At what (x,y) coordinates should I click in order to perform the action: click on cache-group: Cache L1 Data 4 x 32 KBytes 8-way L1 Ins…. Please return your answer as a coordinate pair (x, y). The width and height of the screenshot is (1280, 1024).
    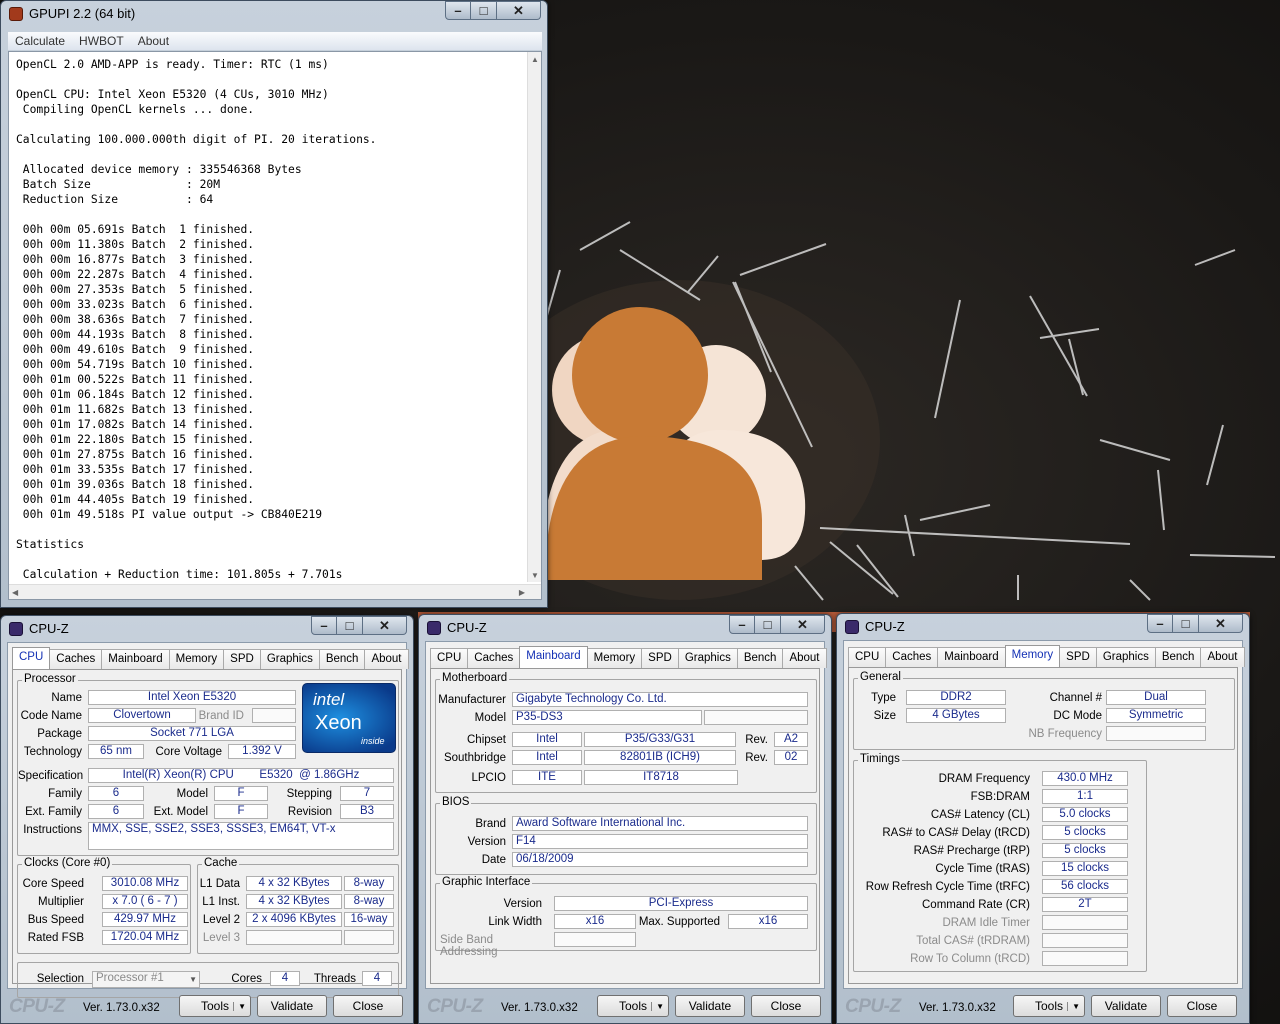
    Looking at the image, I should click on (298, 905).